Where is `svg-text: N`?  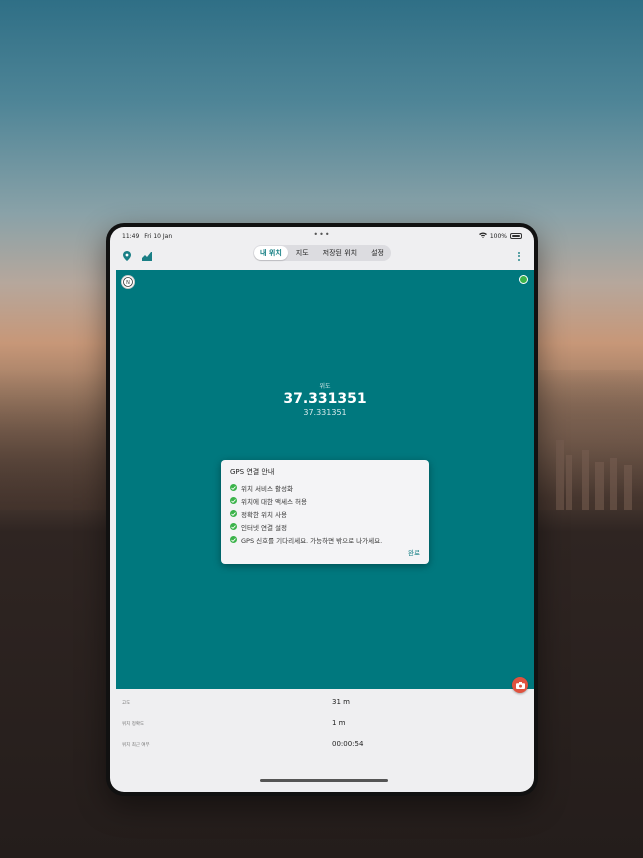 svg-text: N is located at coordinates (128, 283).